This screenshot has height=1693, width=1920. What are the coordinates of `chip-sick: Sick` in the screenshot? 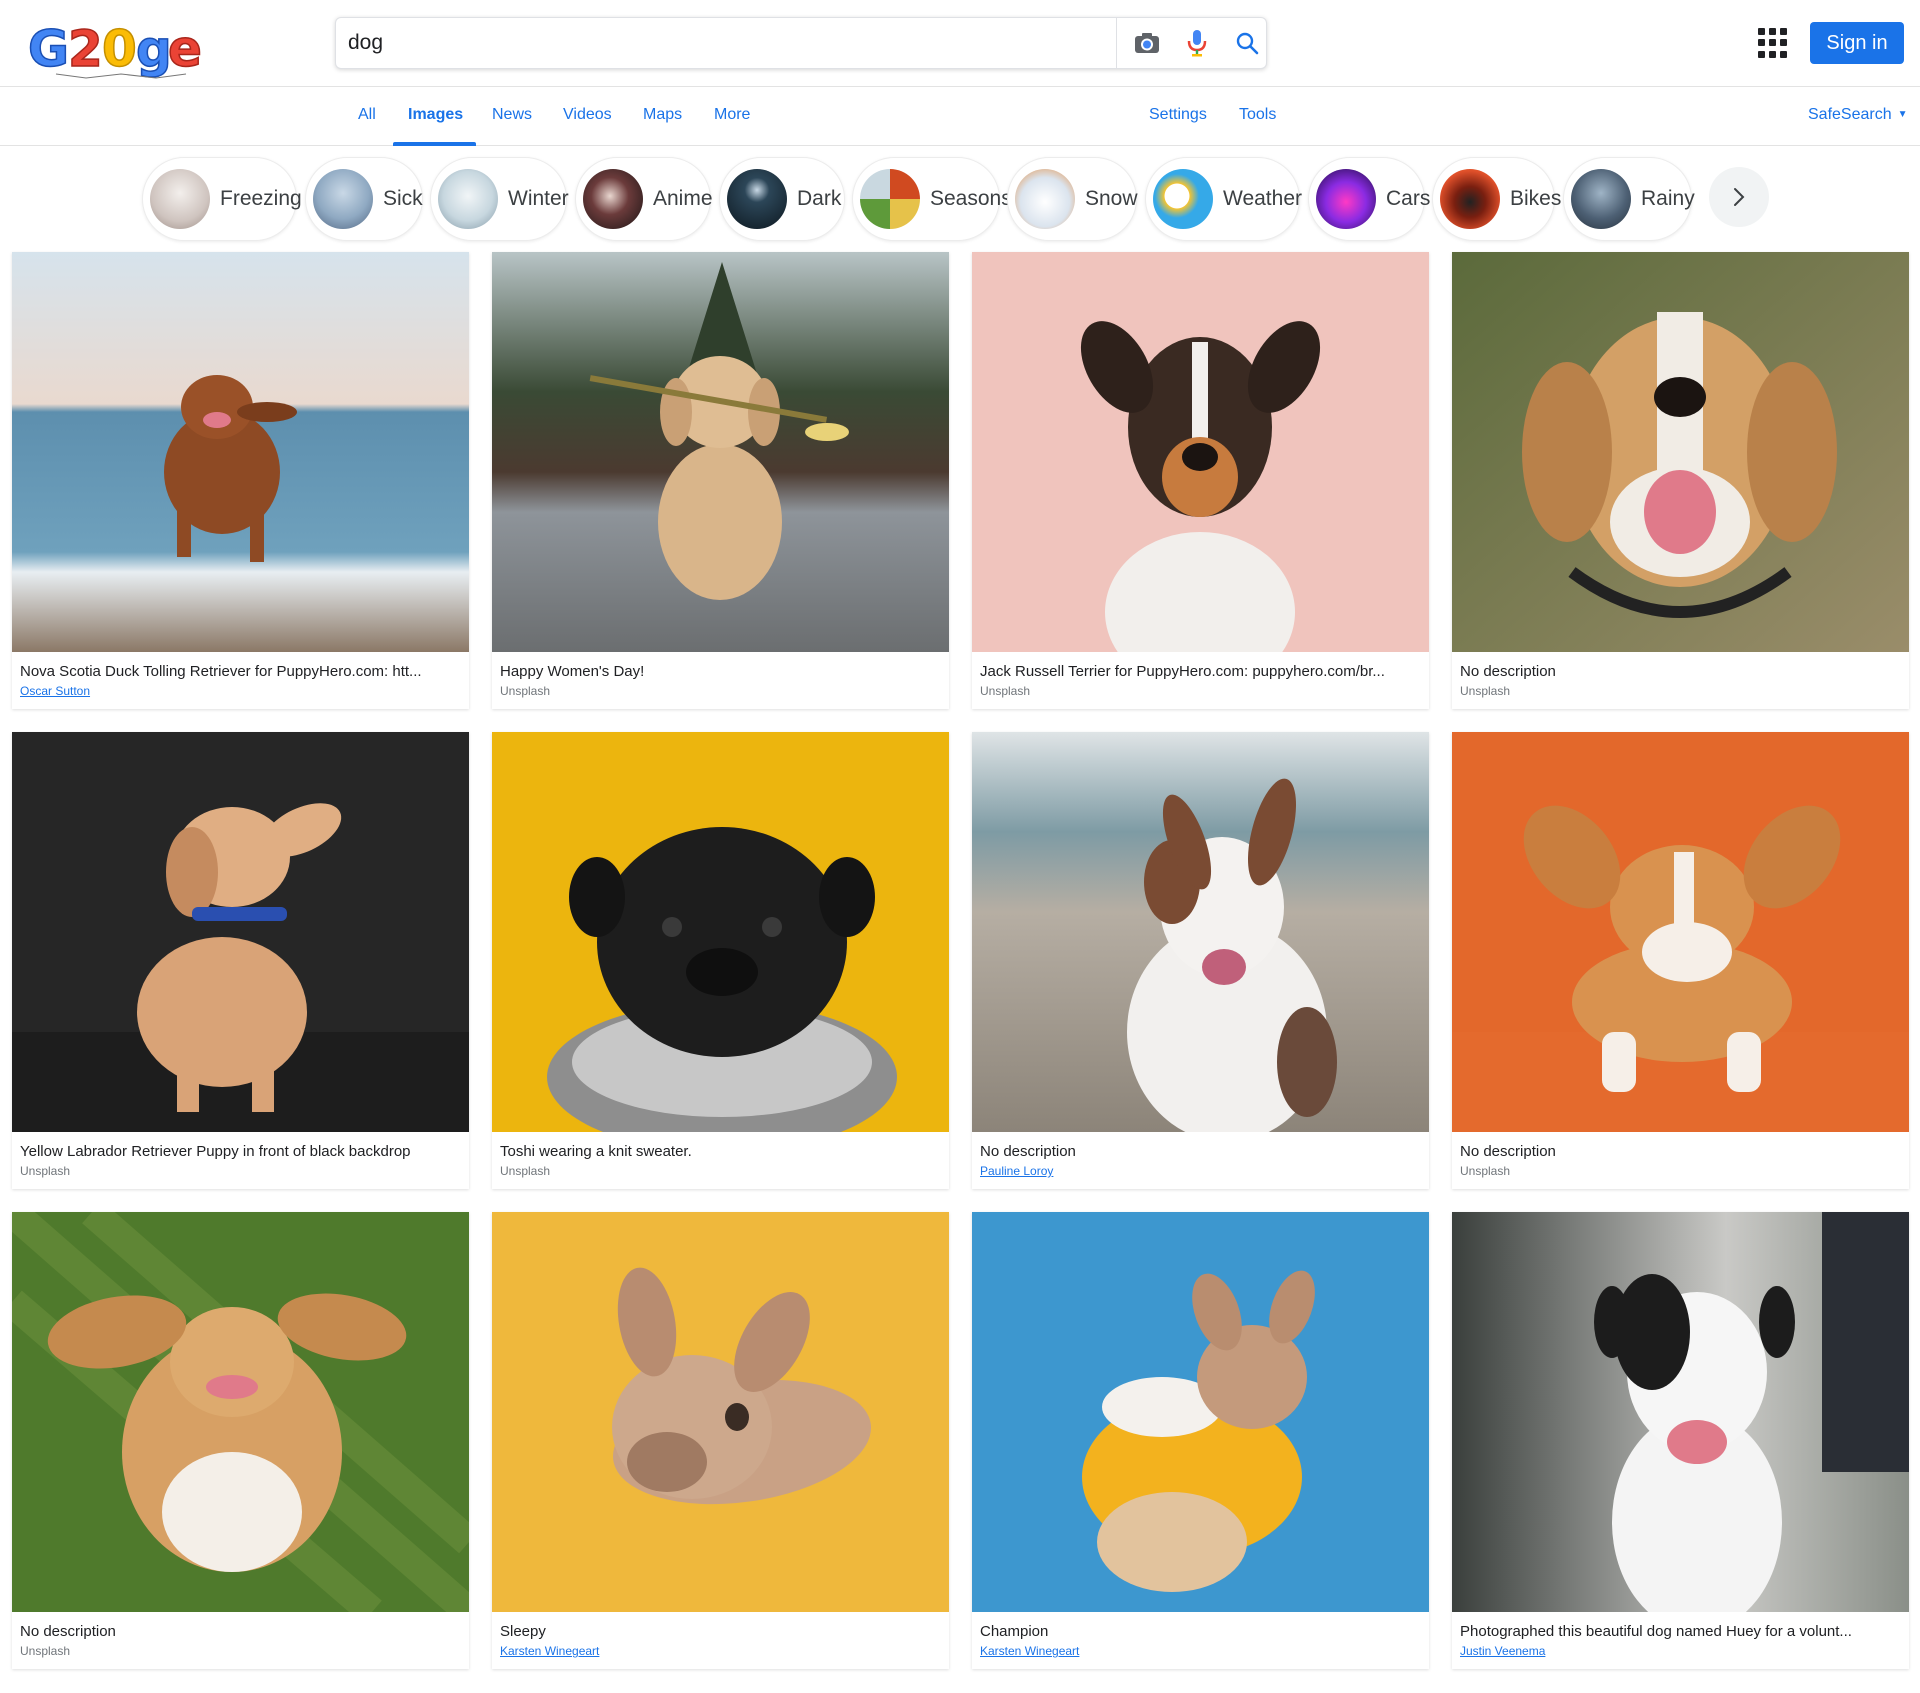 It's located at (364, 199).